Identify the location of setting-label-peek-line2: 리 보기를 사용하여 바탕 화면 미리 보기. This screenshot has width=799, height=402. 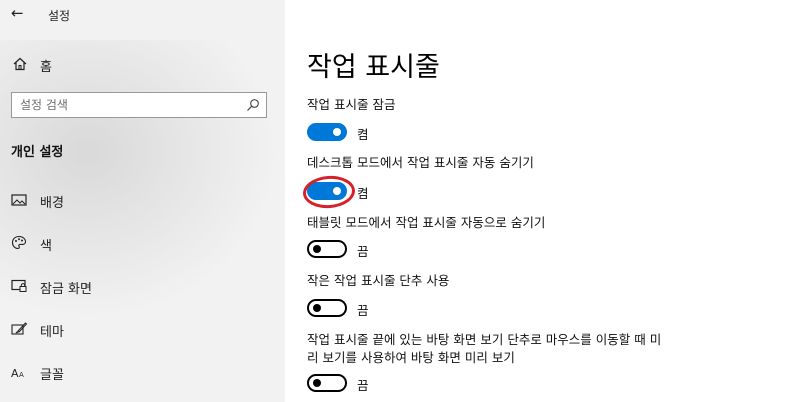
(411, 357).